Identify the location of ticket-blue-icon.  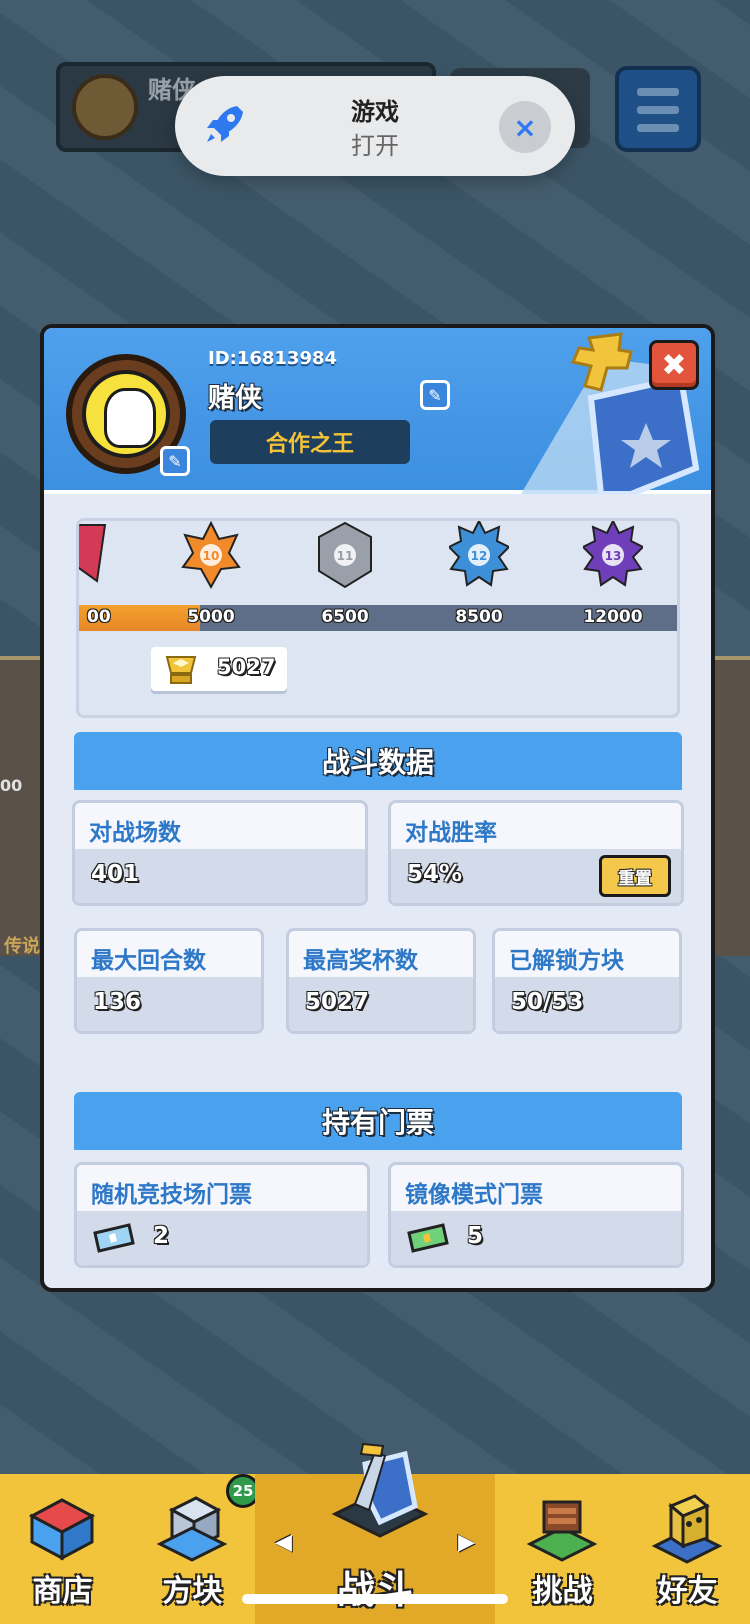
(114, 1238).